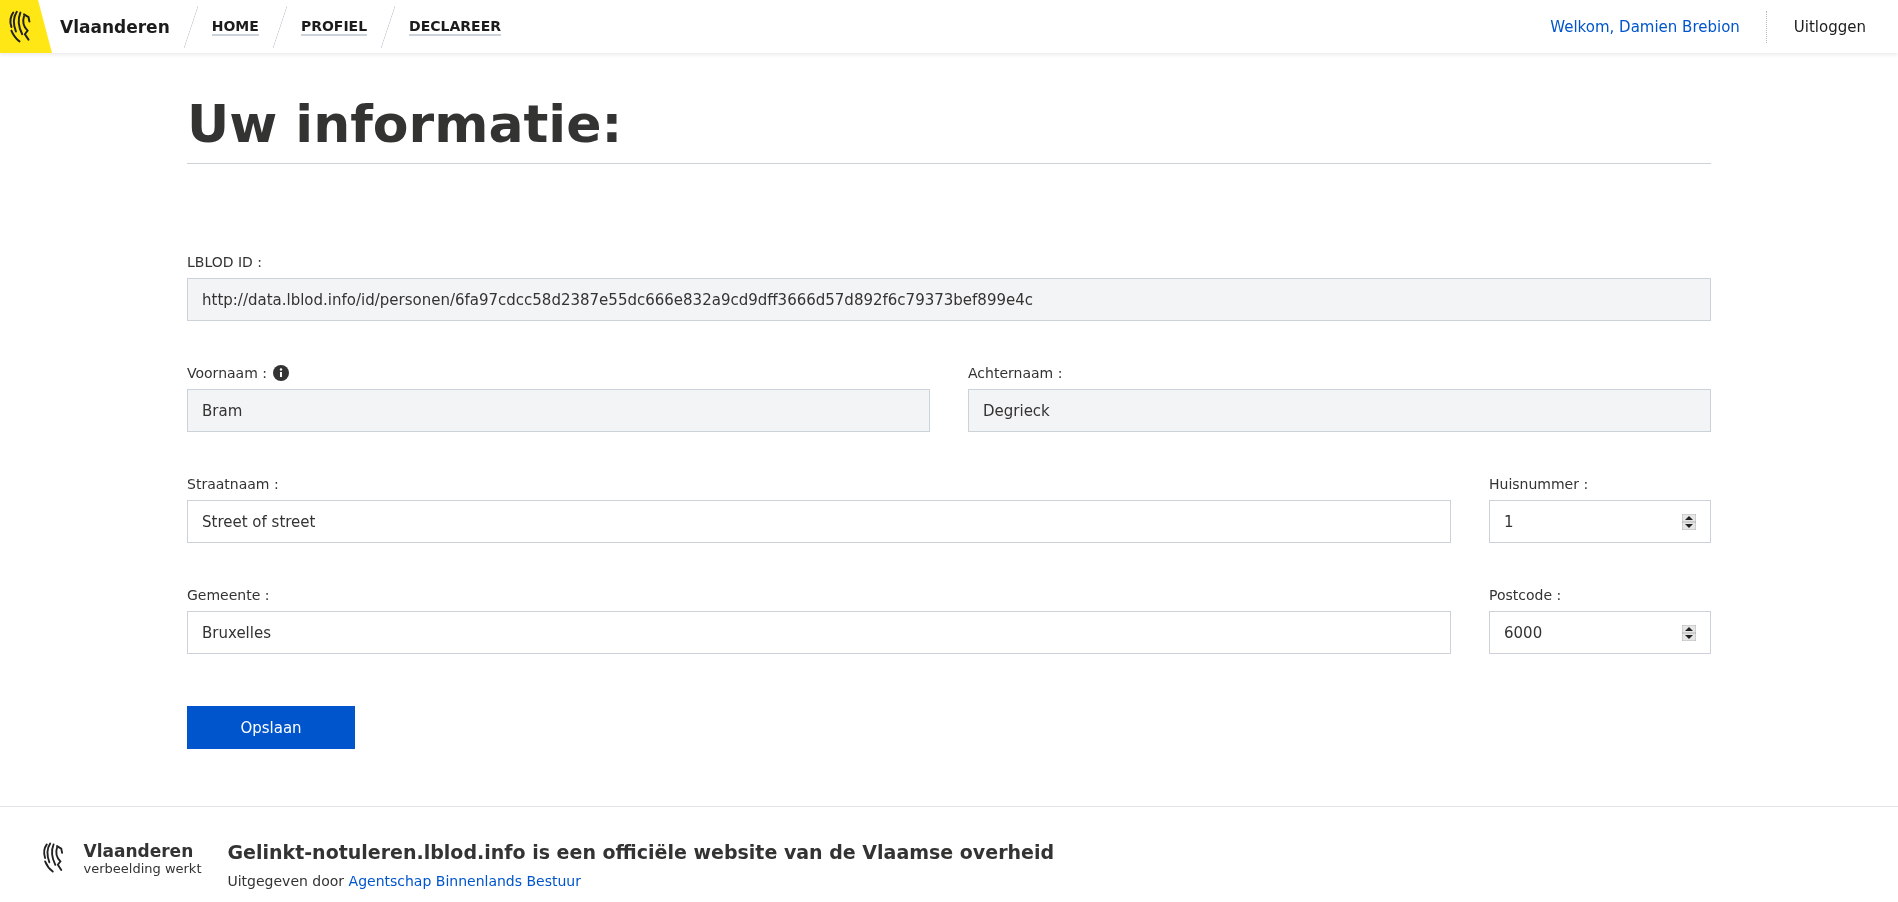  Describe the element at coordinates (464, 881) in the screenshot. I see `publisher-link: Agentschap Binnenlands Bestuur` at that location.